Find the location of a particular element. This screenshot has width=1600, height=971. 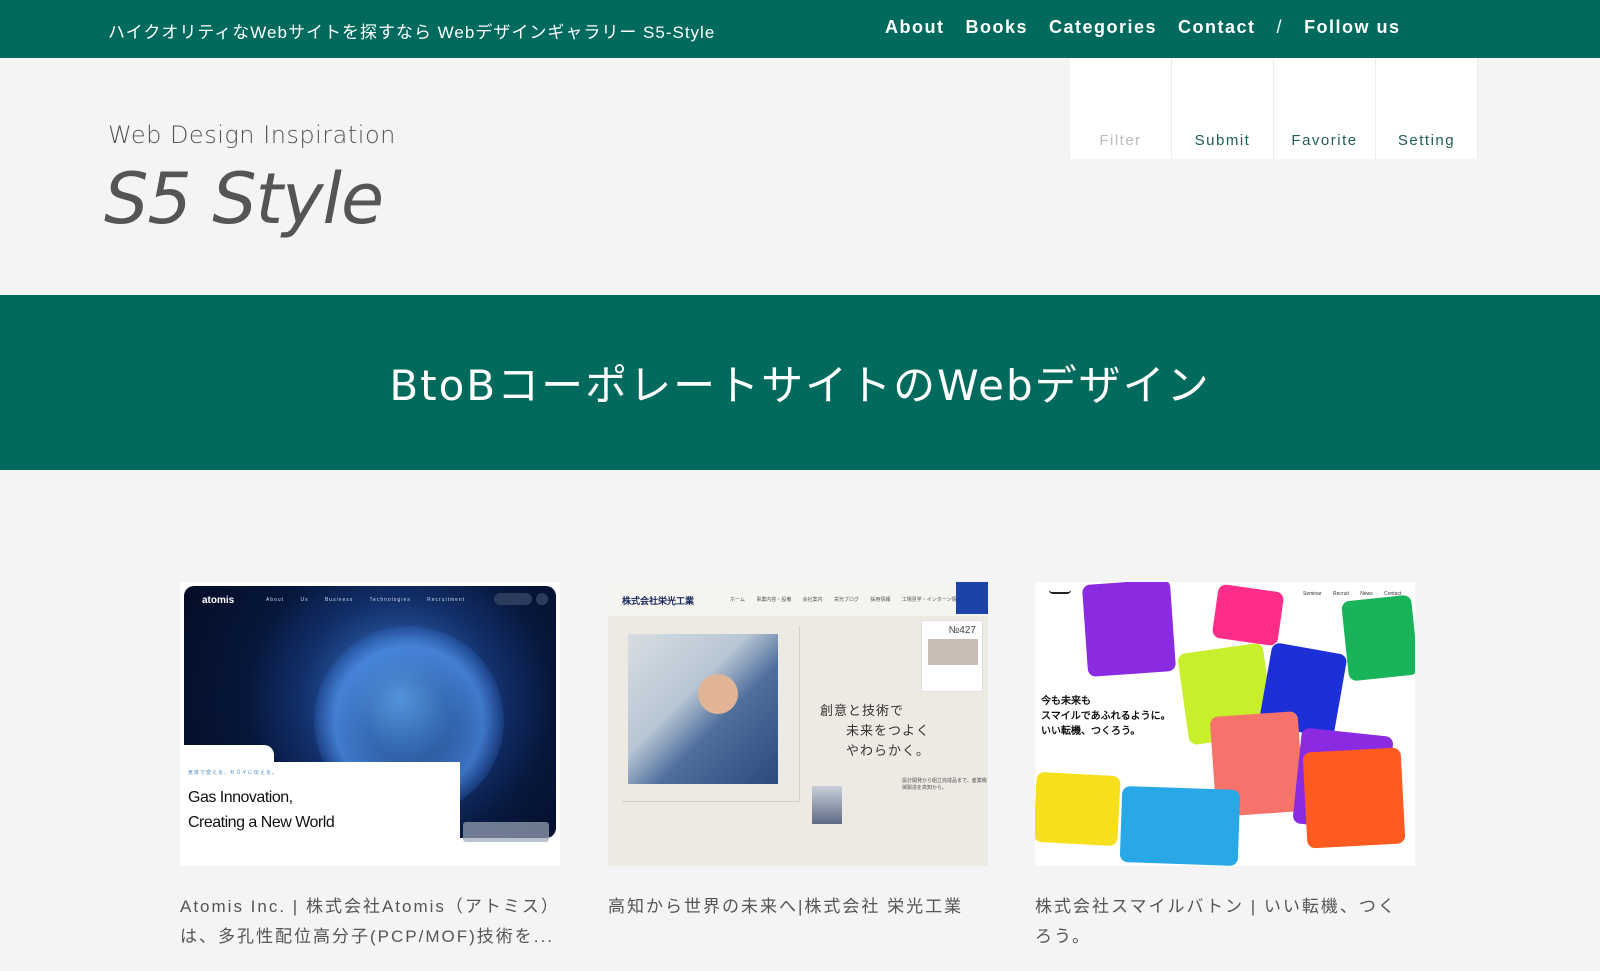

nav-categories: Categories is located at coordinates (1103, 27).